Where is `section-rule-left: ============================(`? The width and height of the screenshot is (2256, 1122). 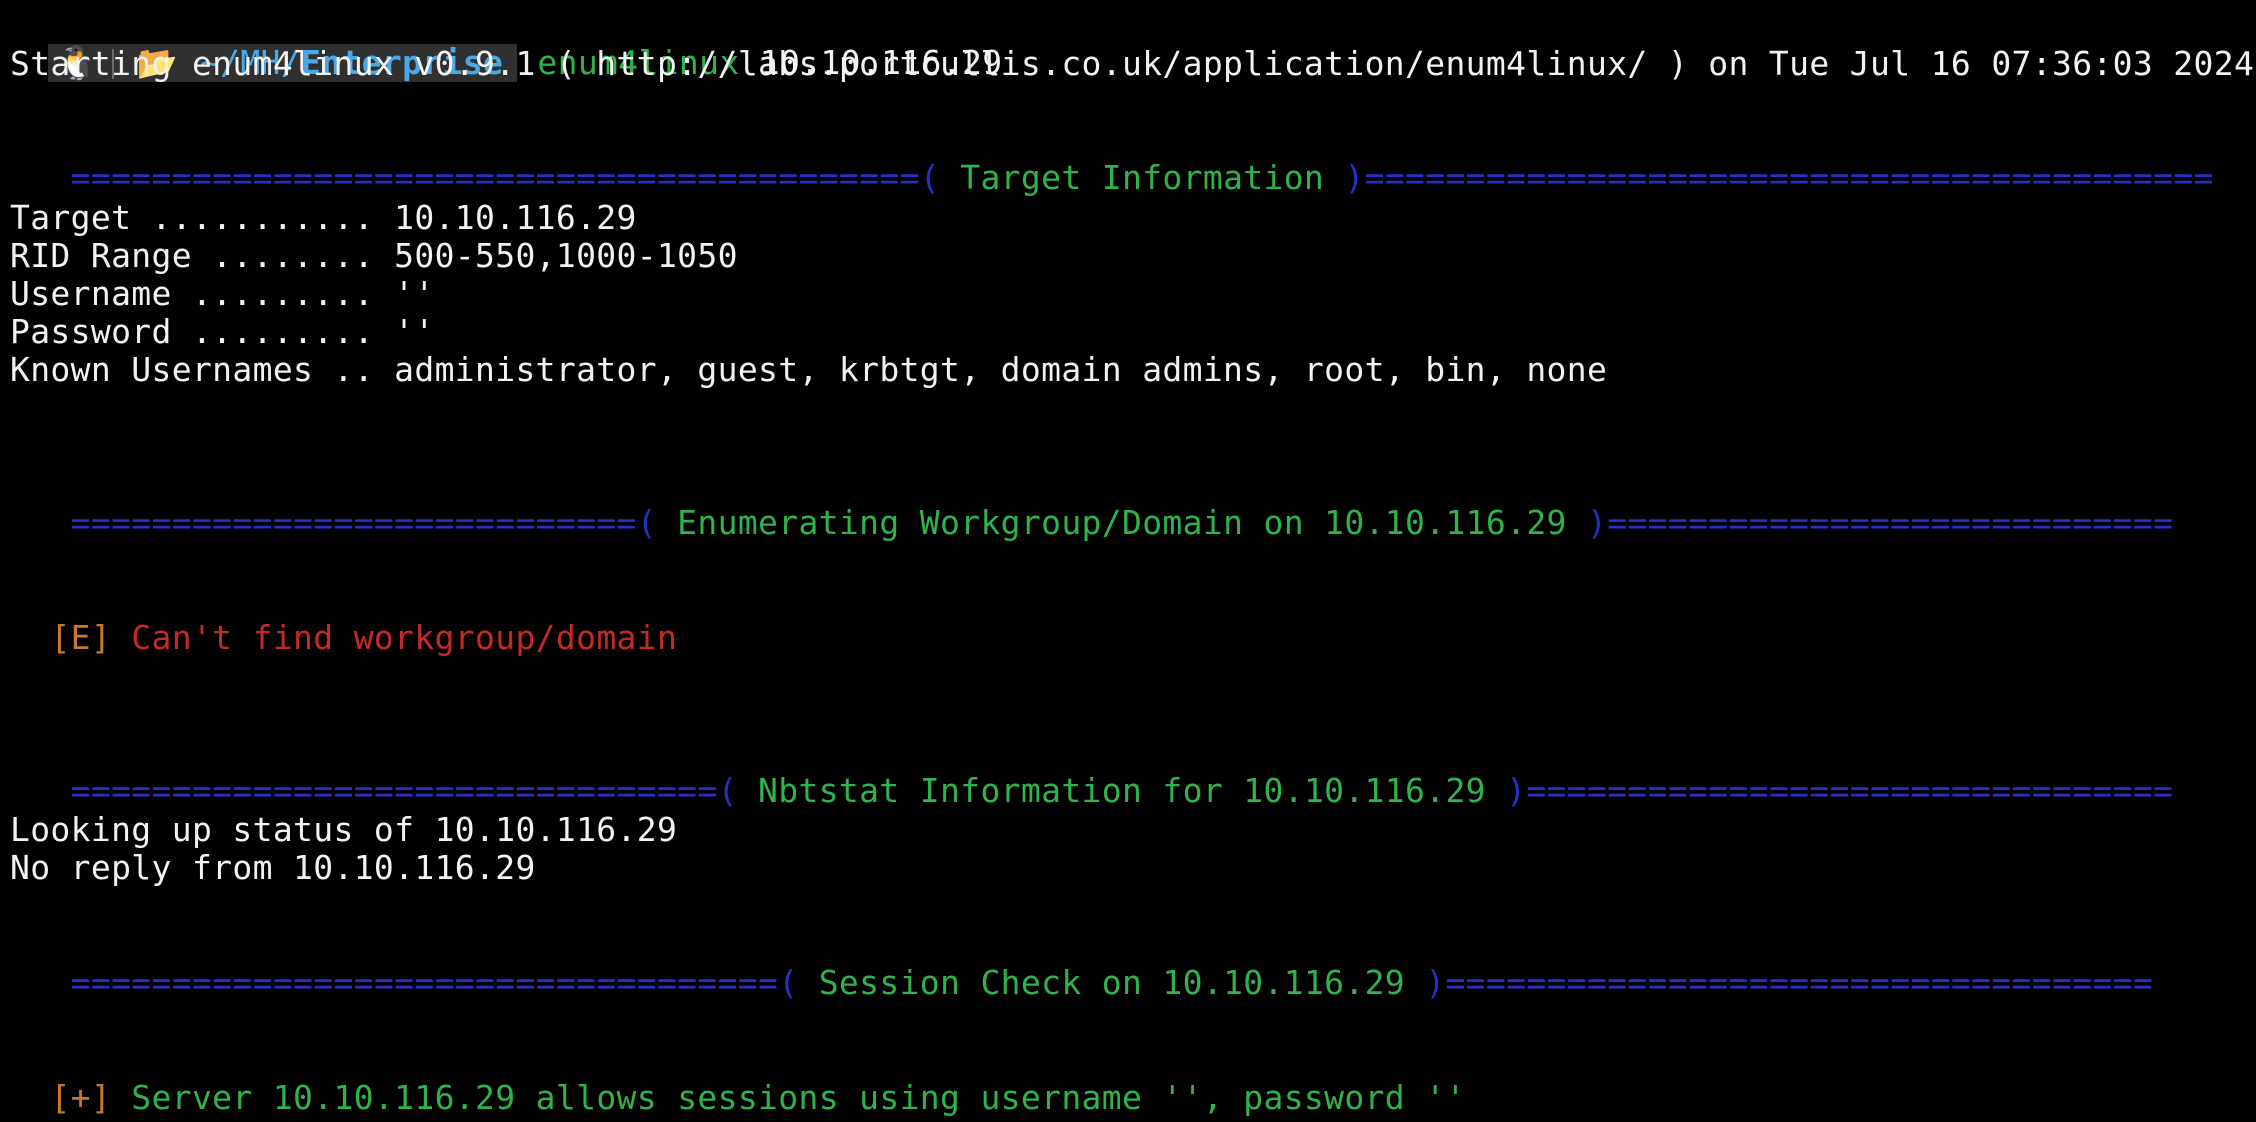
section-rule-left: ============================( is located at coordinates (353, 522).